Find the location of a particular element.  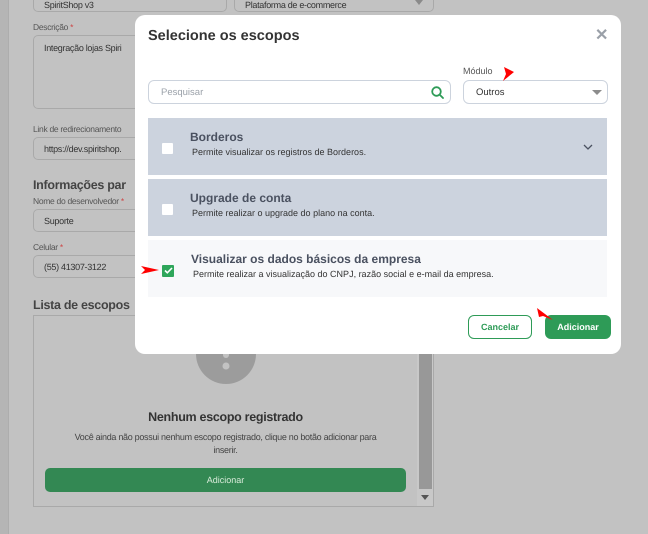

scope-row: Borderos Permite visualizar os registros de Borderos. is located at coordinates (377, 146).